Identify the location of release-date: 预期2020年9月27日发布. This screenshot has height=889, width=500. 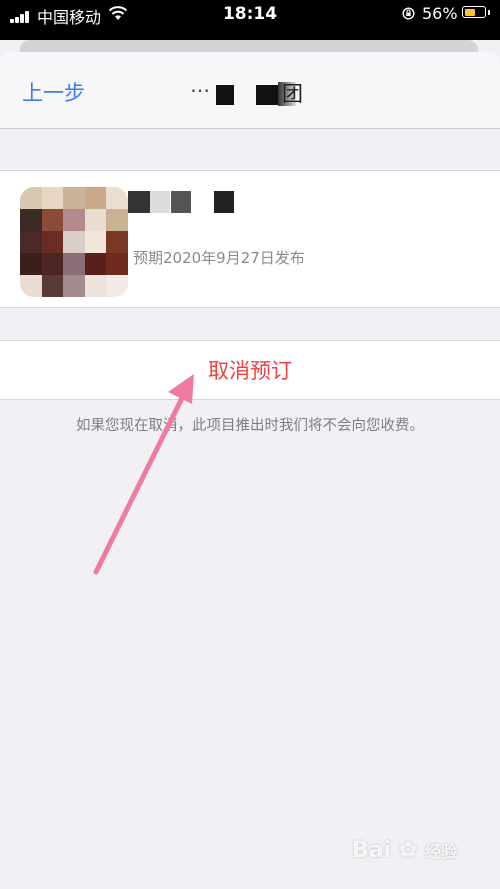
(219, 258).